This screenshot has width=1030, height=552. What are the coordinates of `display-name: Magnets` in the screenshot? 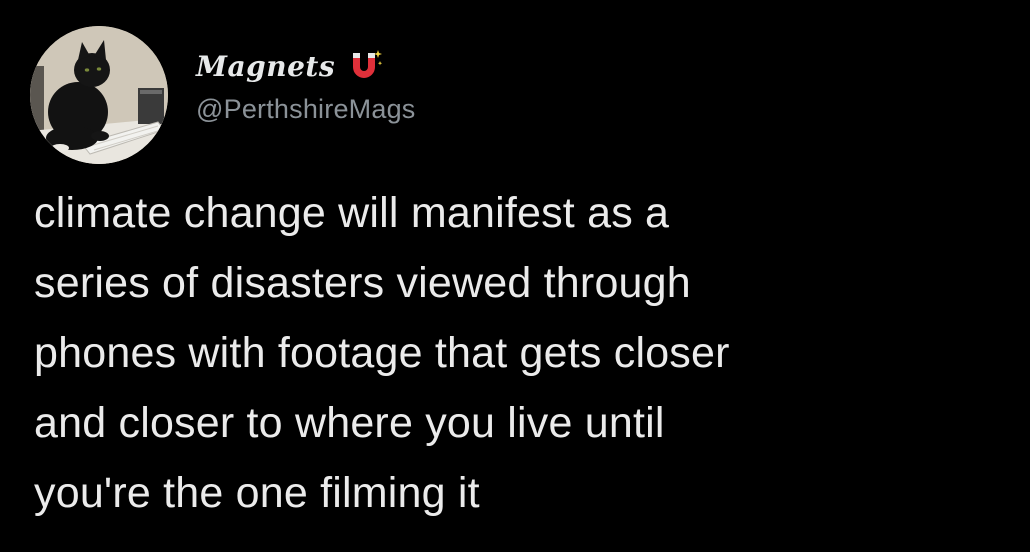 It's located at (265, 66).